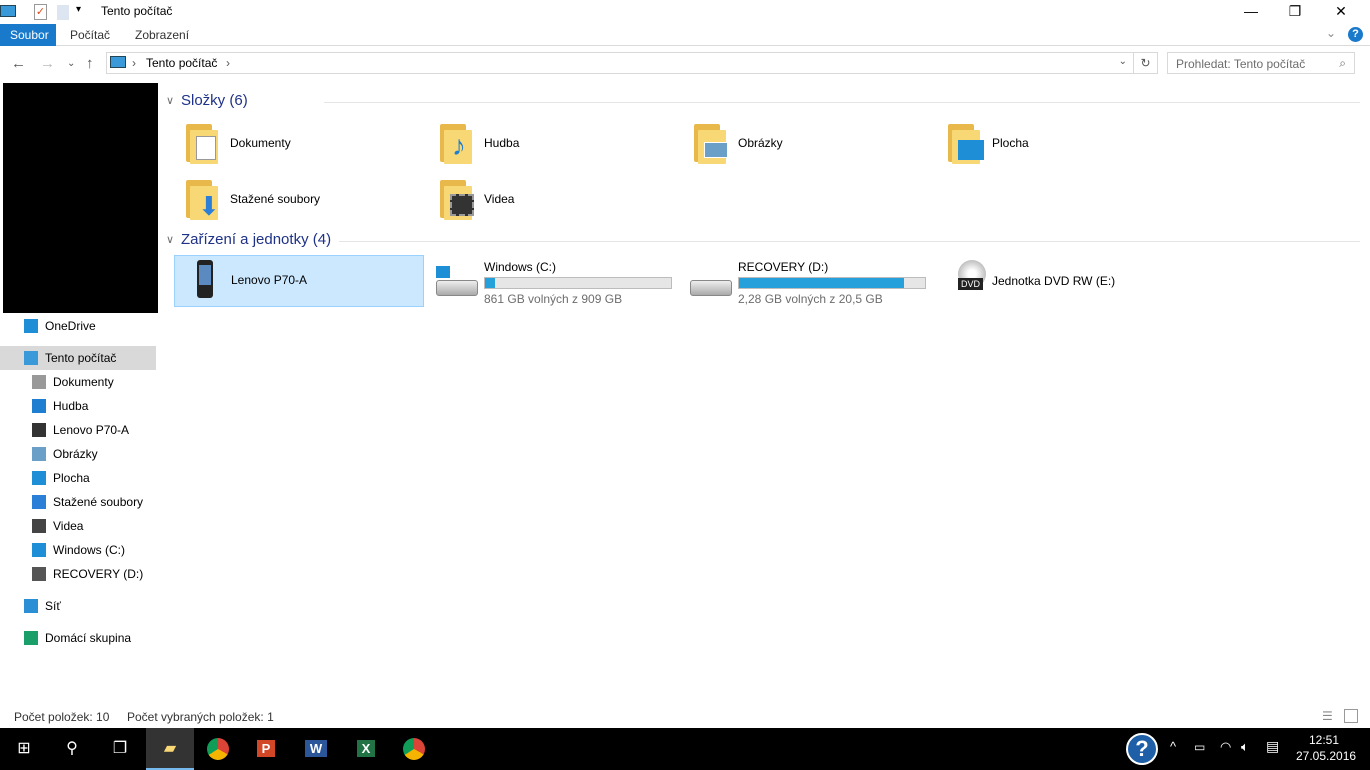  I want to click on nav-item-obr-zky: Obrázky, so click(78, 454).